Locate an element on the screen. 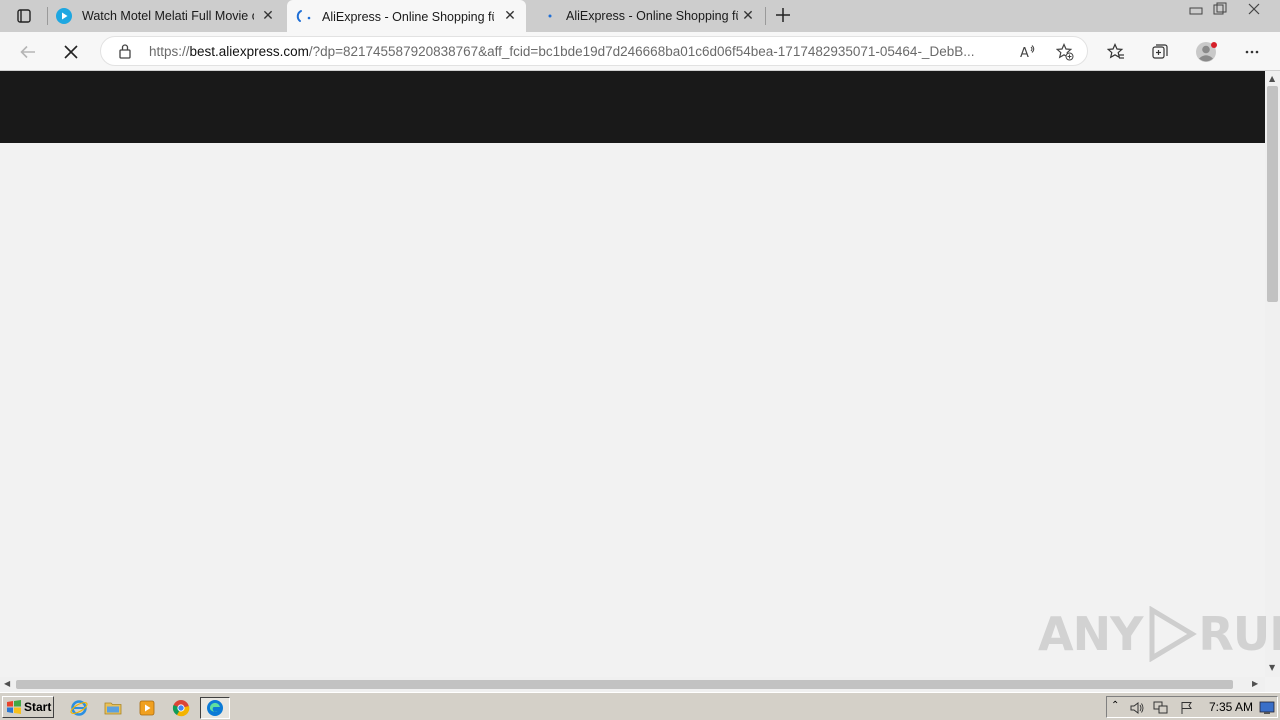  minimize-icon is located at coordinates (1196, 11).